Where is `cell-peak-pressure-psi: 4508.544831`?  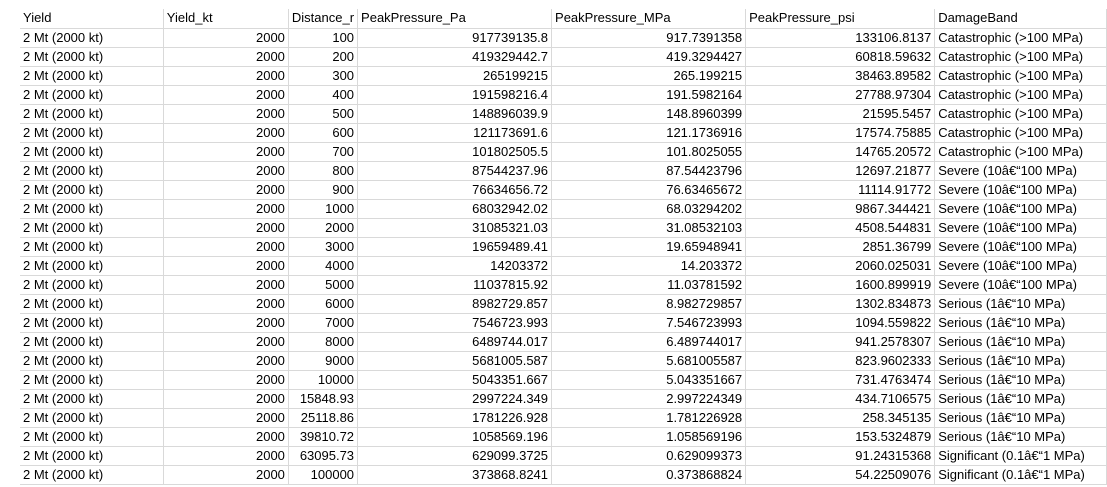
cell-peak-pressure-psi: 4508.544831 is located at coordinates (840, 228).